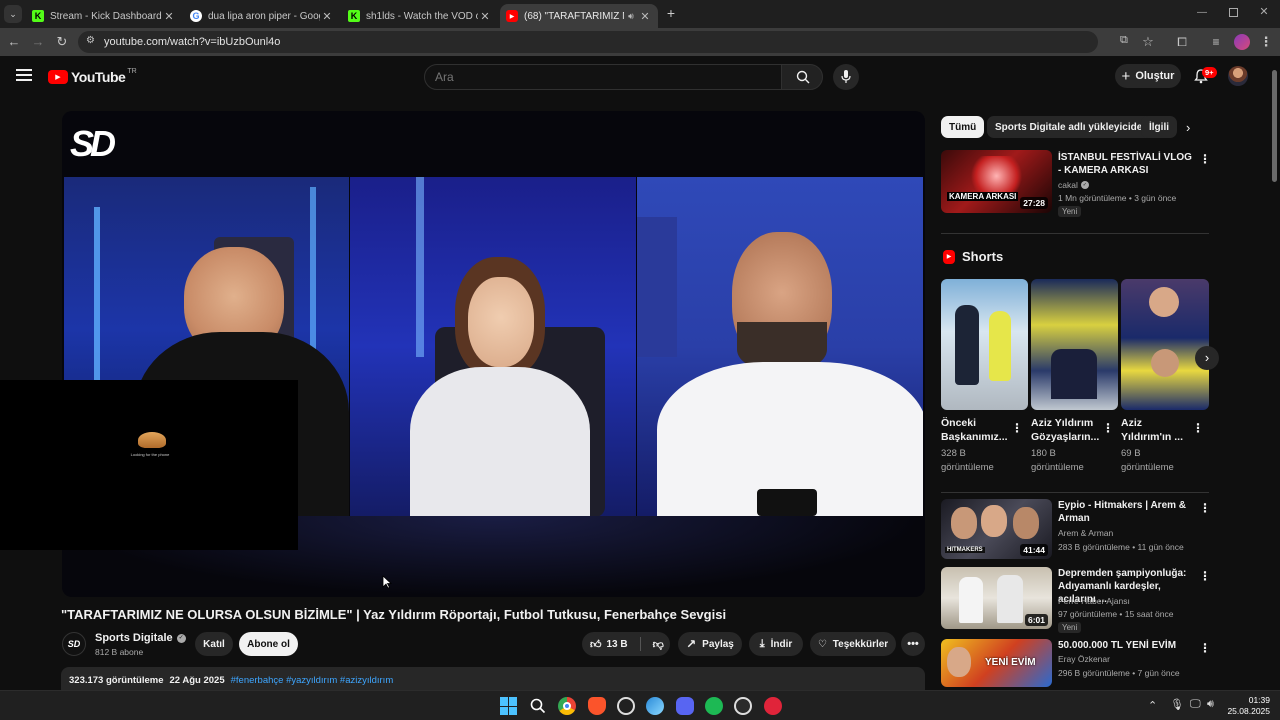  I want to click on video-title: 50.000.000 TL YENİ EVİM, so click(1127, 645).